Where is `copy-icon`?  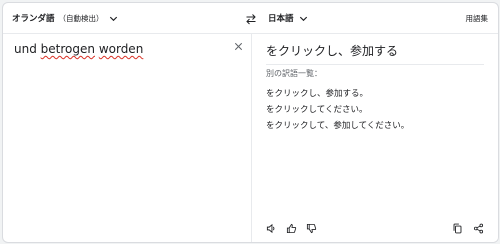
copy-icon is located at coordinates (457, 228).